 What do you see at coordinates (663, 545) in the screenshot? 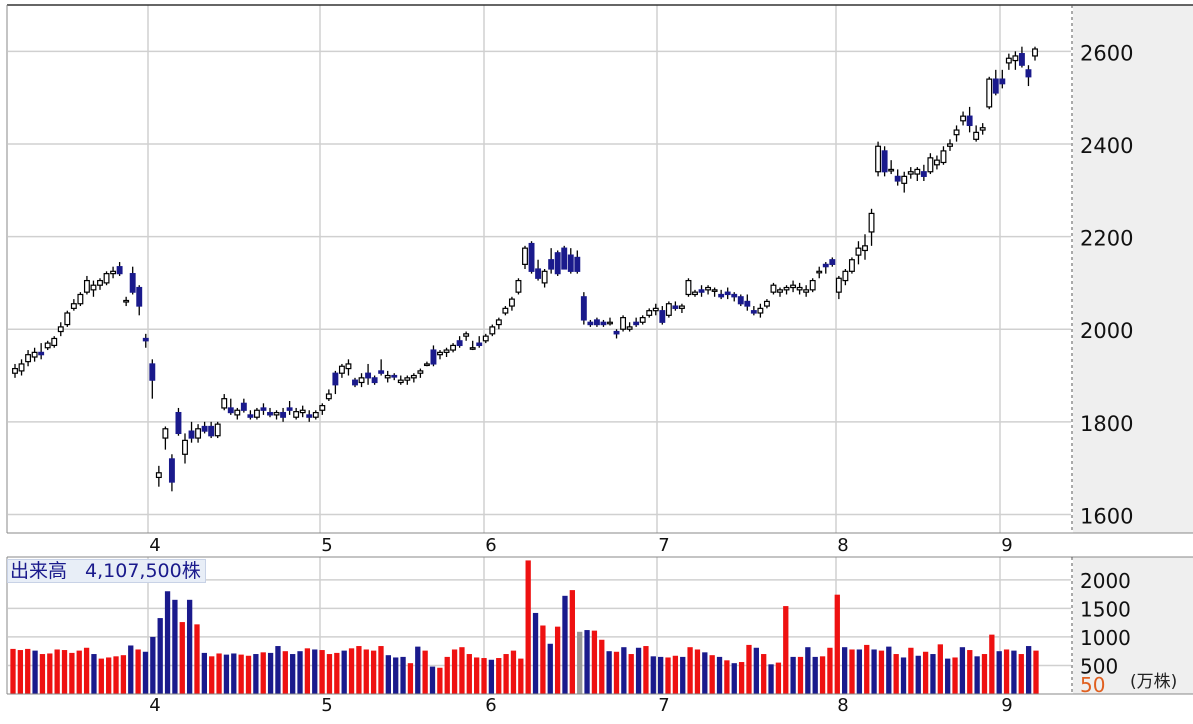
I see `price-x-tick-label: 7` at bounding box center [663, 545].